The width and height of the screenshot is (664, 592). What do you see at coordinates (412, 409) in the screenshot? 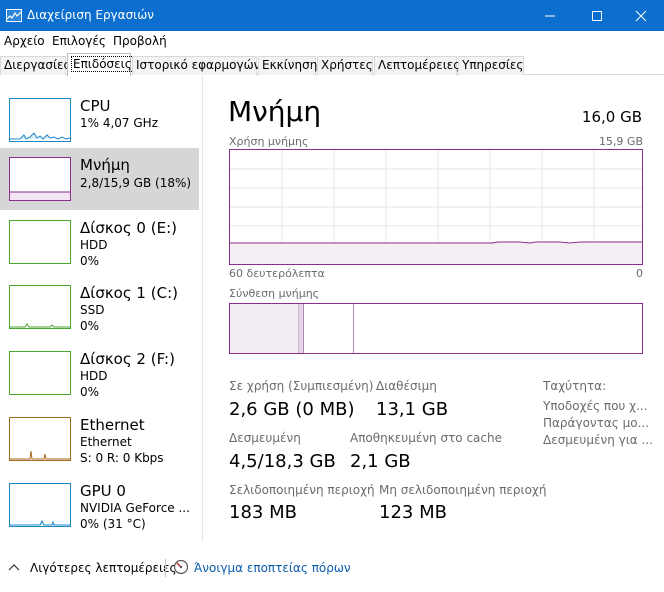
I see `available-value: 13,1 GB` at bounding box center [412, 409].